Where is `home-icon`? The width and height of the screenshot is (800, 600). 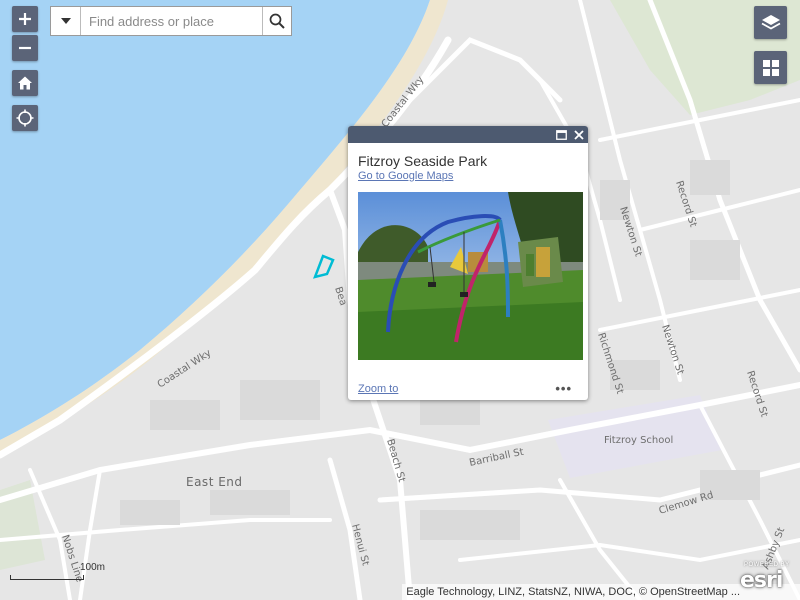 home-icon is located at coordinates (25, 83).